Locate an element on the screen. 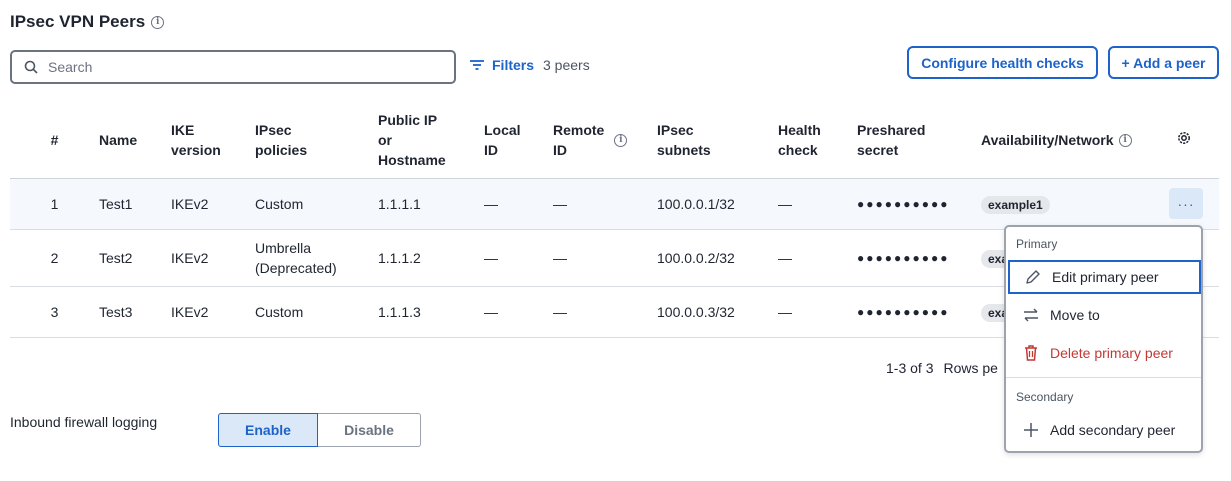 The height and width of the screenshot is (481, 1231). col-header-secret-l2: secret is located at coordinates (878, 150).